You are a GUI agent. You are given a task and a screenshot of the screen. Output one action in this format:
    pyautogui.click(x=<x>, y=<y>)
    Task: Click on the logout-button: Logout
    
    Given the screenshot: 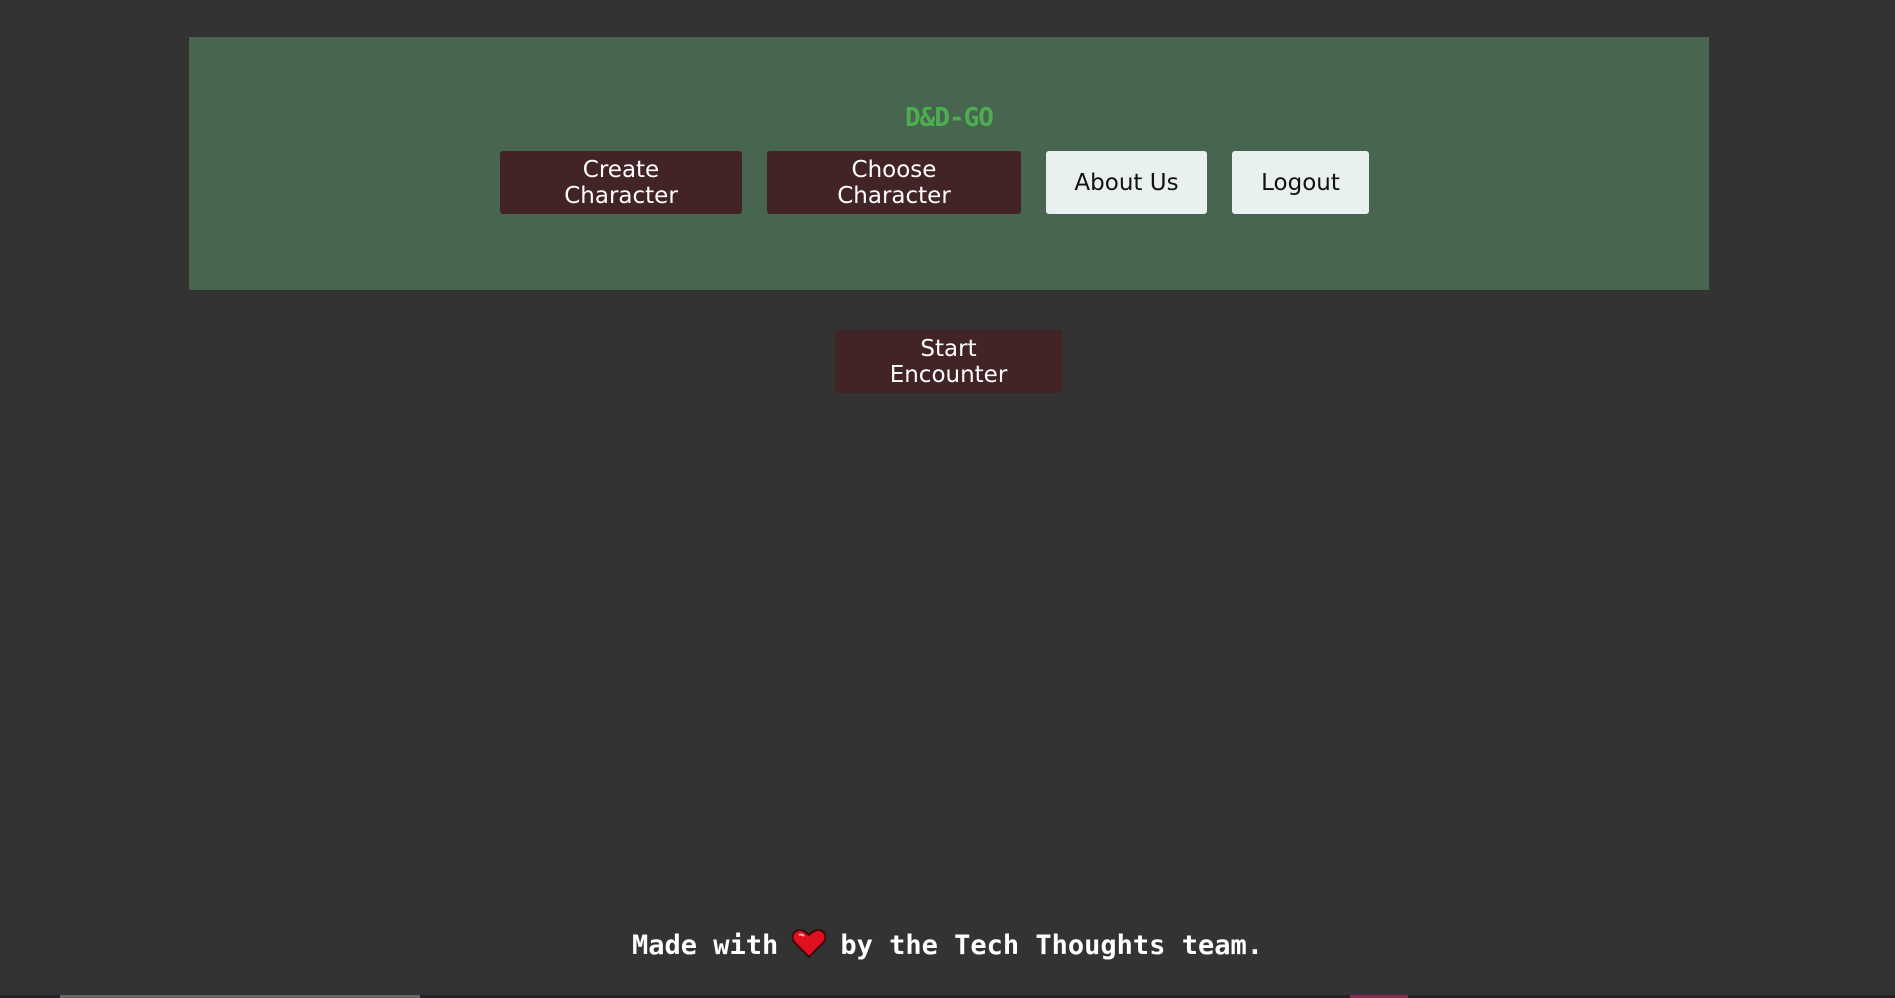 What is the action you would take?
    pyautogui.click(x=1300, y=182)
    